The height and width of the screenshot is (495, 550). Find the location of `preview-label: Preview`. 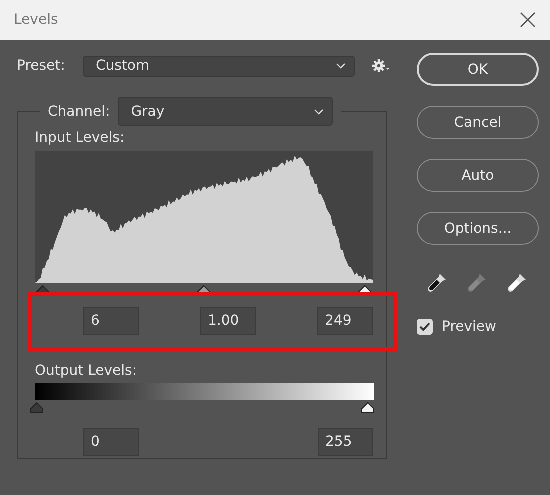

preview-label: Preview is located at coordinates (469, 327).